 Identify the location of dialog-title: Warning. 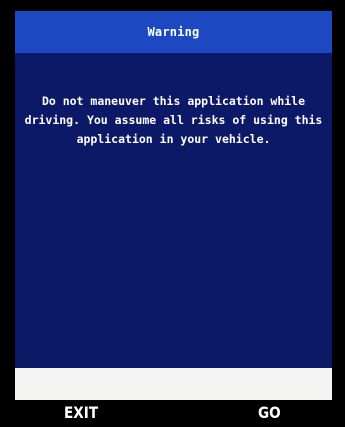
(173, 32).